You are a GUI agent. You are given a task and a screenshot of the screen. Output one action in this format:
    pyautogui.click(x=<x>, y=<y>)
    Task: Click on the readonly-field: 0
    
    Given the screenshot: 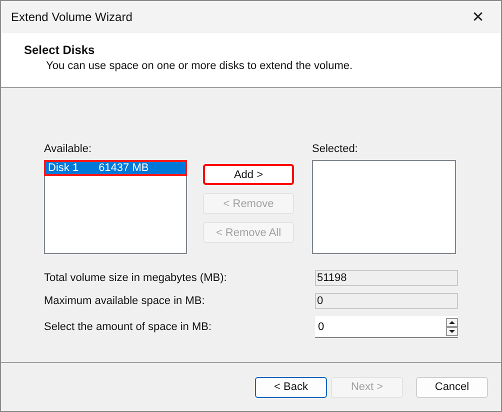 What is the action you would take?
    pyautogui.click(x=386, y=301)
    